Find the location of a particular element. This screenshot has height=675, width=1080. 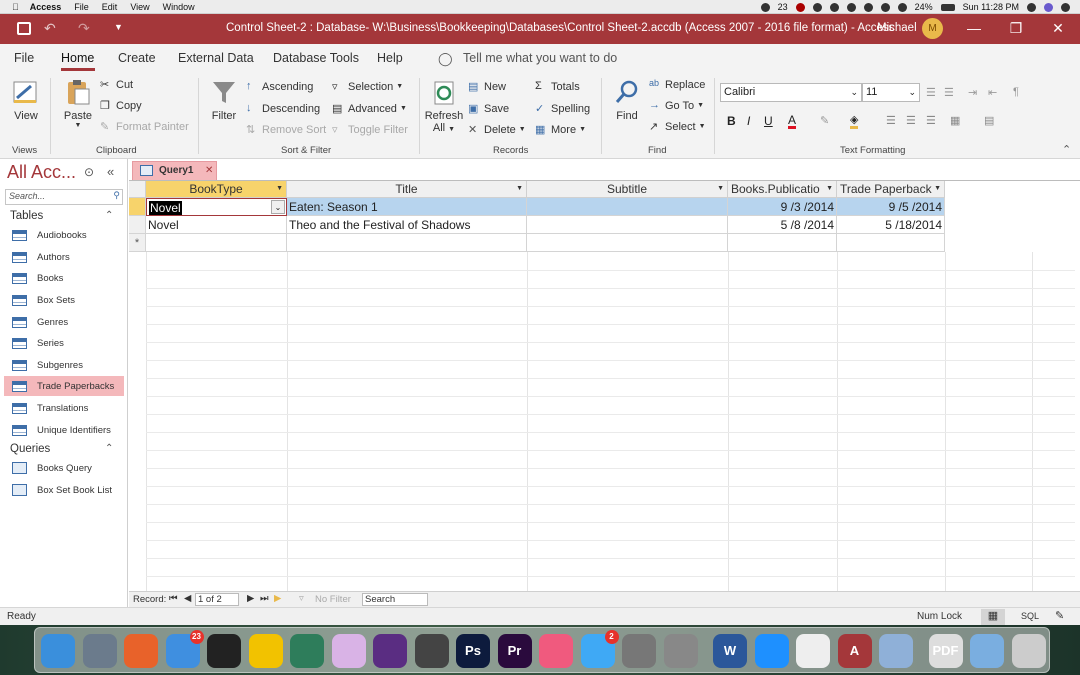

firefox-icon is located at coordinates (141, 651).